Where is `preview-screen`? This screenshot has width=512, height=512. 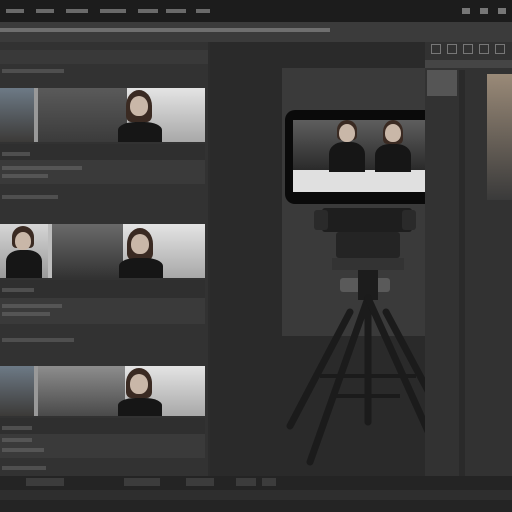 preview-screen is located at coordinates (365, 156).